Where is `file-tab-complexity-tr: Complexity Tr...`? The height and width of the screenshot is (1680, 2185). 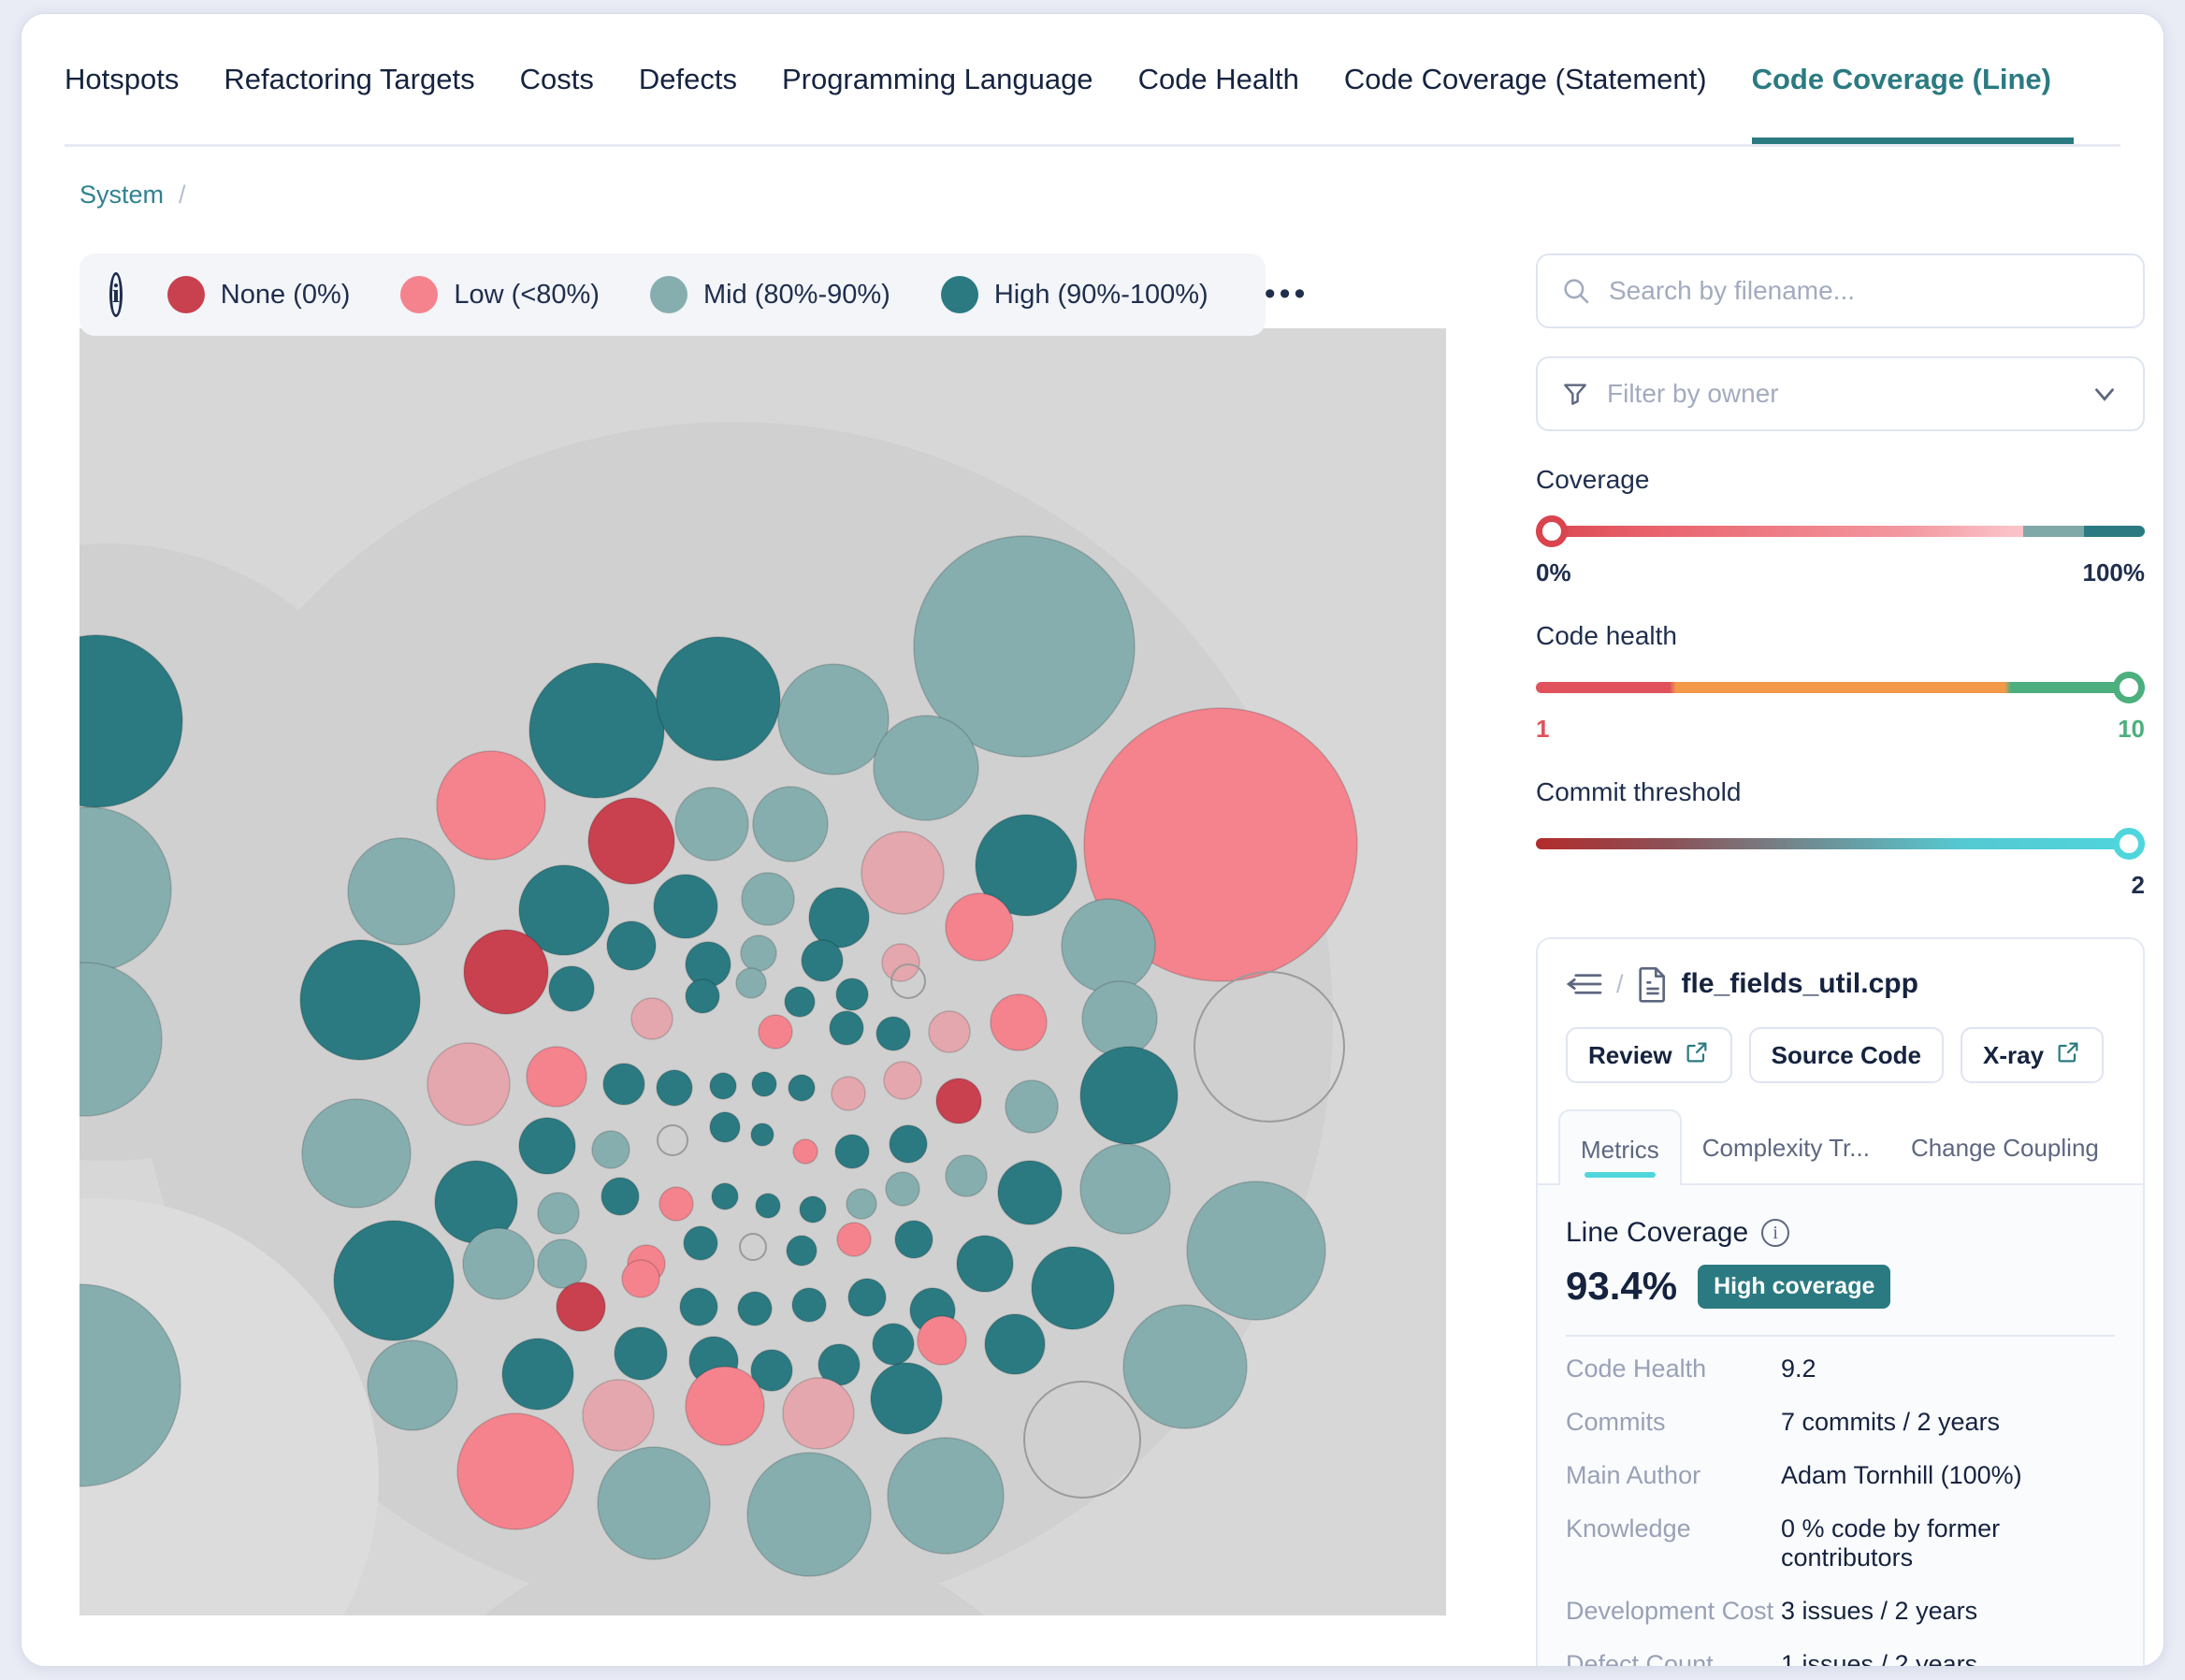
file-tab-complexity-tr: Complexity Tr... is located at coordinates (1786, 1146).